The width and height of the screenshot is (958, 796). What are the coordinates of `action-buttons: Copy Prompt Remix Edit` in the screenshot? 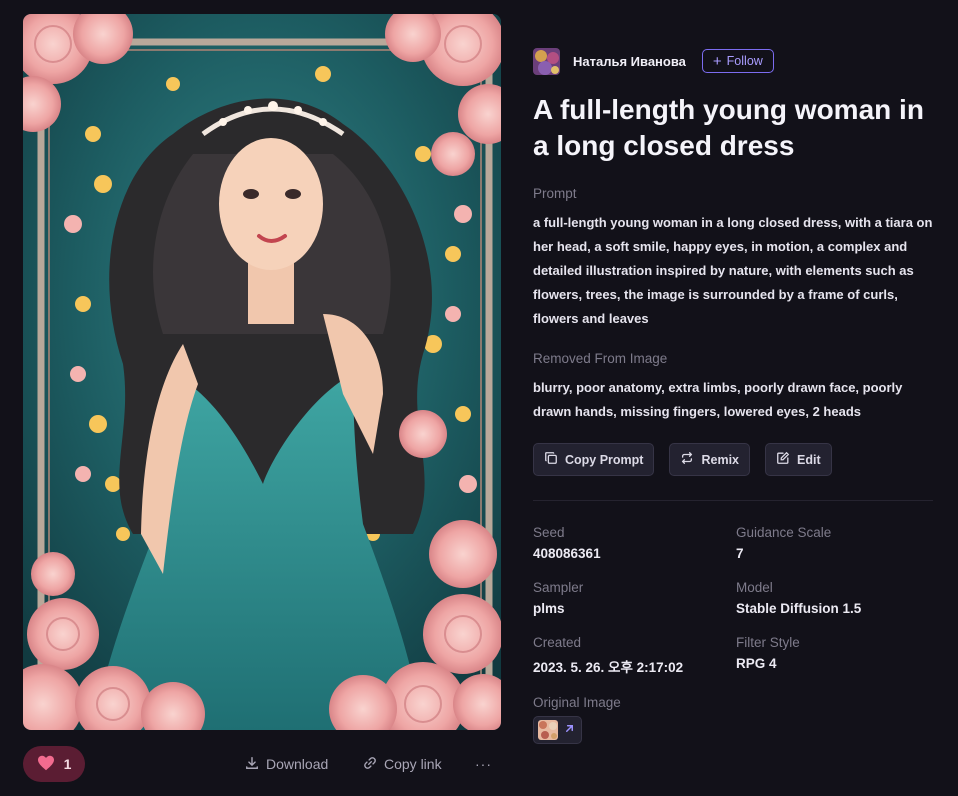 It's located at (733, 459).